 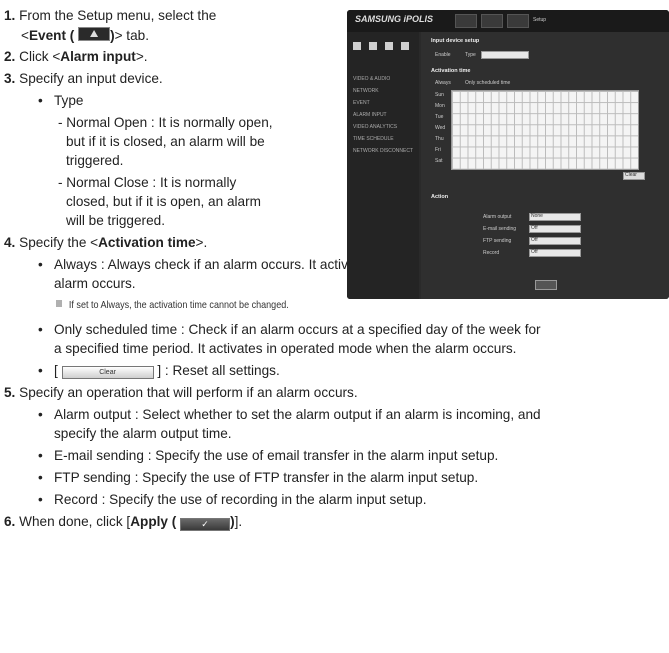 What do you see at coordinates (40, 56) in the screenshot?
I see `step-text: Click <` at bounding box center [40, 56].